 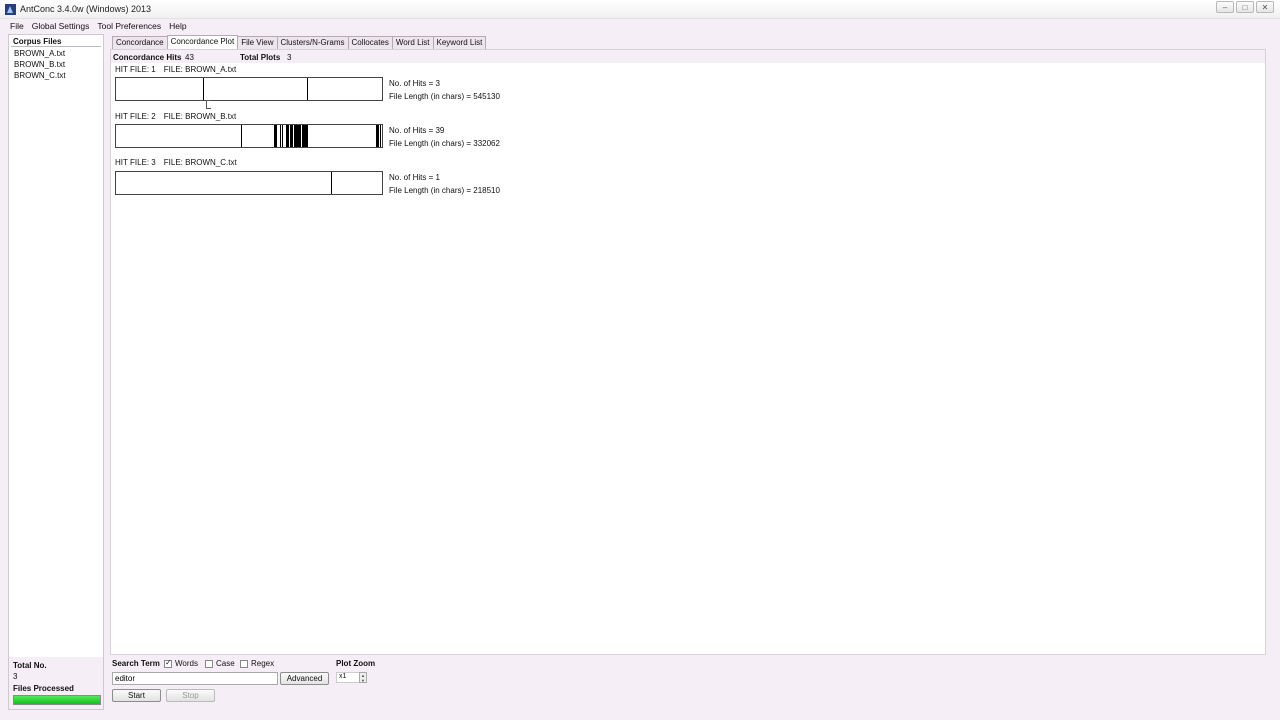 What do you see at coordinates (444, 96) in the screenshot?
I see `file-length: File Length (in chars) = 545130` at bounding box center [444, 96].